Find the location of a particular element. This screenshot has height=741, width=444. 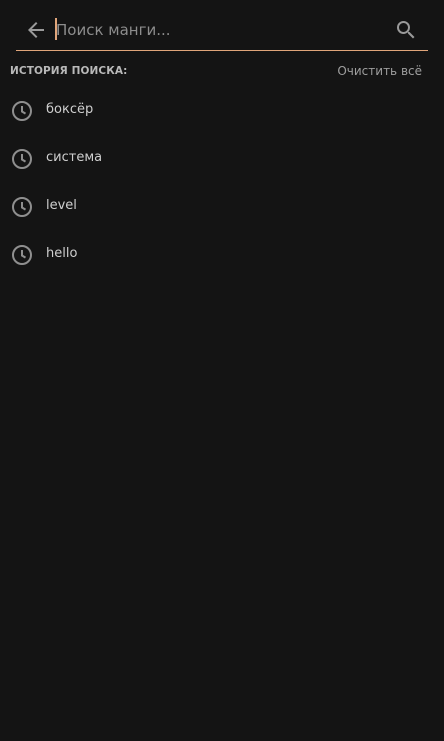

search-input is located at coordinates (220, 30).